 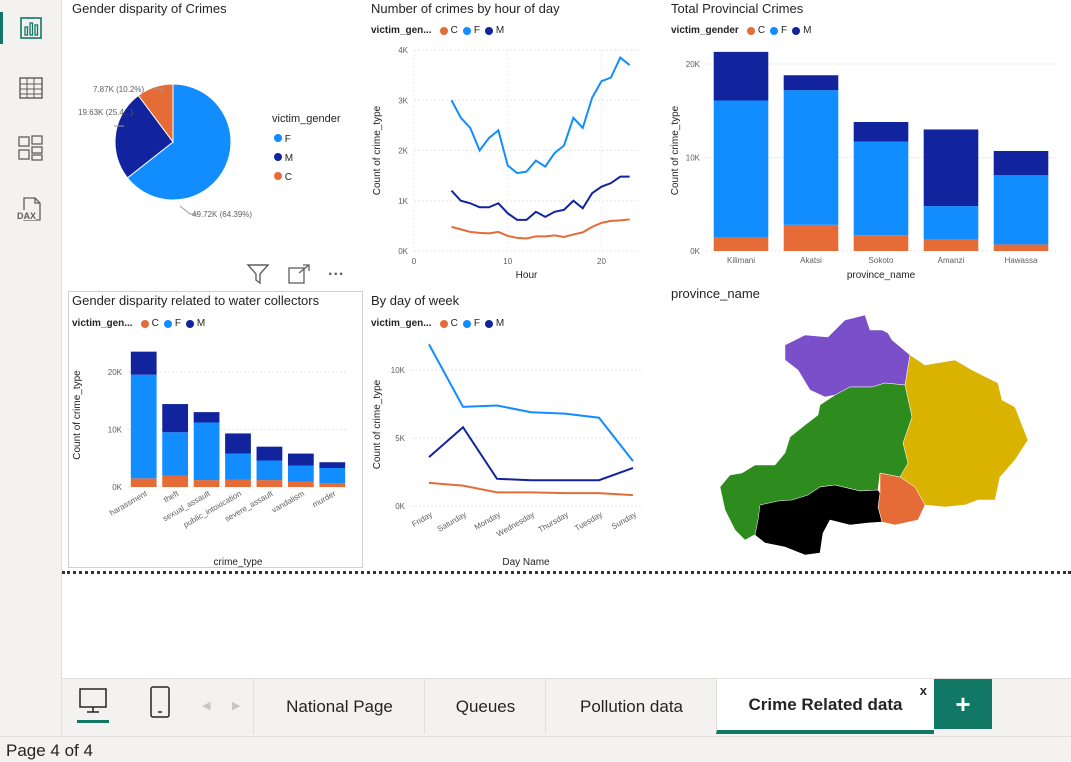 What do you see at coordinates (206, 483) in the screenshot?
I see `bar-sexual-assault-c` at bounding box center [206, 483].